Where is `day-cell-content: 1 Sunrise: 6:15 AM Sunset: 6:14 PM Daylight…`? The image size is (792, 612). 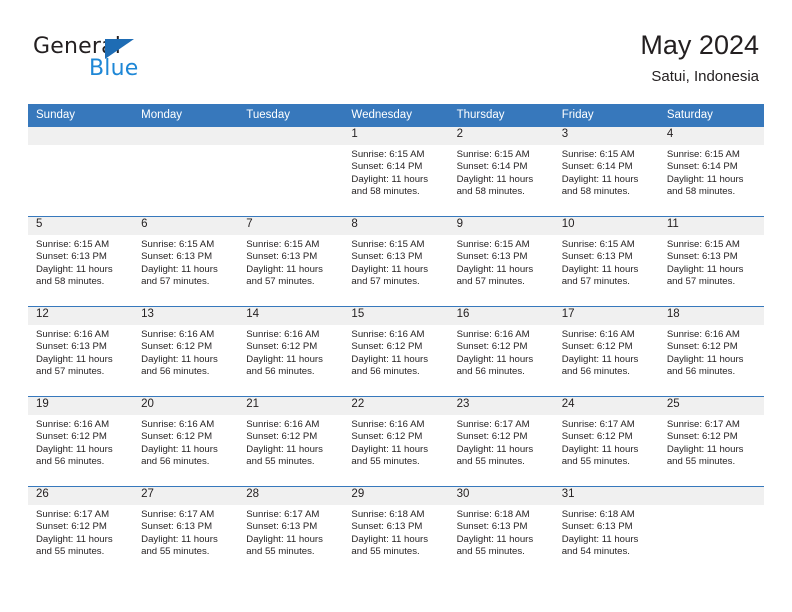
day-cell-content: 1 Sunrise: 6:15 AM Sunset: 6:14 PM Daylight… is located at coordinates (396, 171).